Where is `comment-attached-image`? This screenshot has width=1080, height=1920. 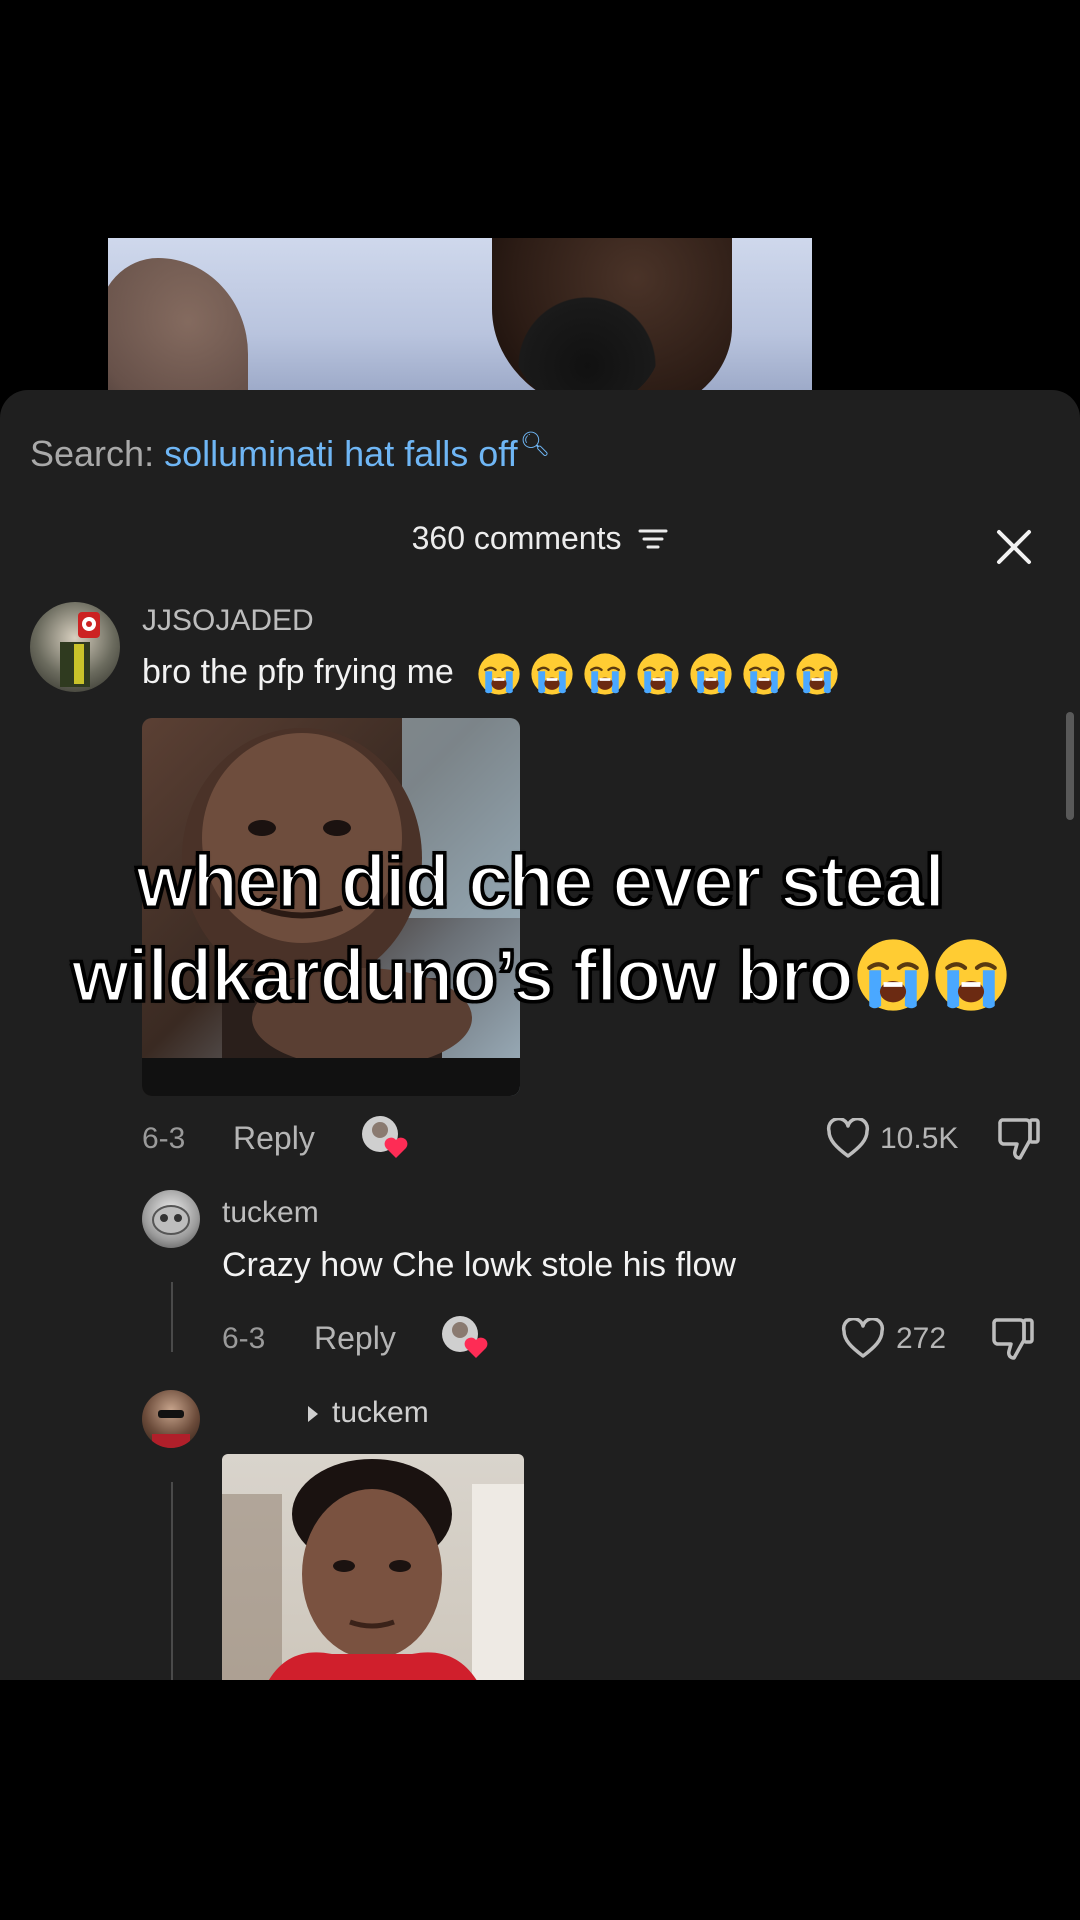 comment-attached-image is located at coordinates (373, 1567).